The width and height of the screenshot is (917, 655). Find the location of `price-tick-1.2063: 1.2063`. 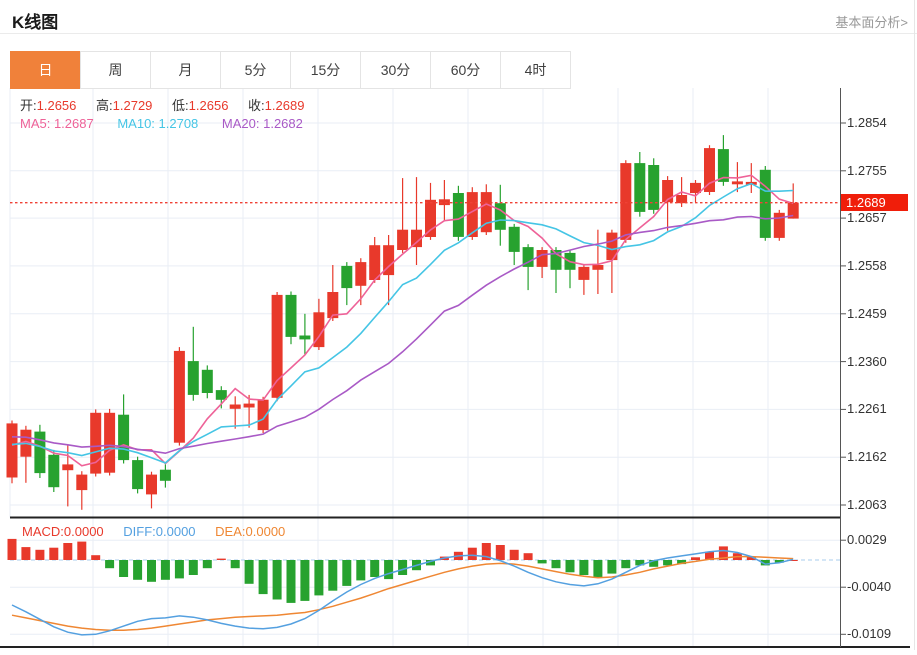

price-tick-1.2063: 1.2063 is located at coordinates (867, 504).